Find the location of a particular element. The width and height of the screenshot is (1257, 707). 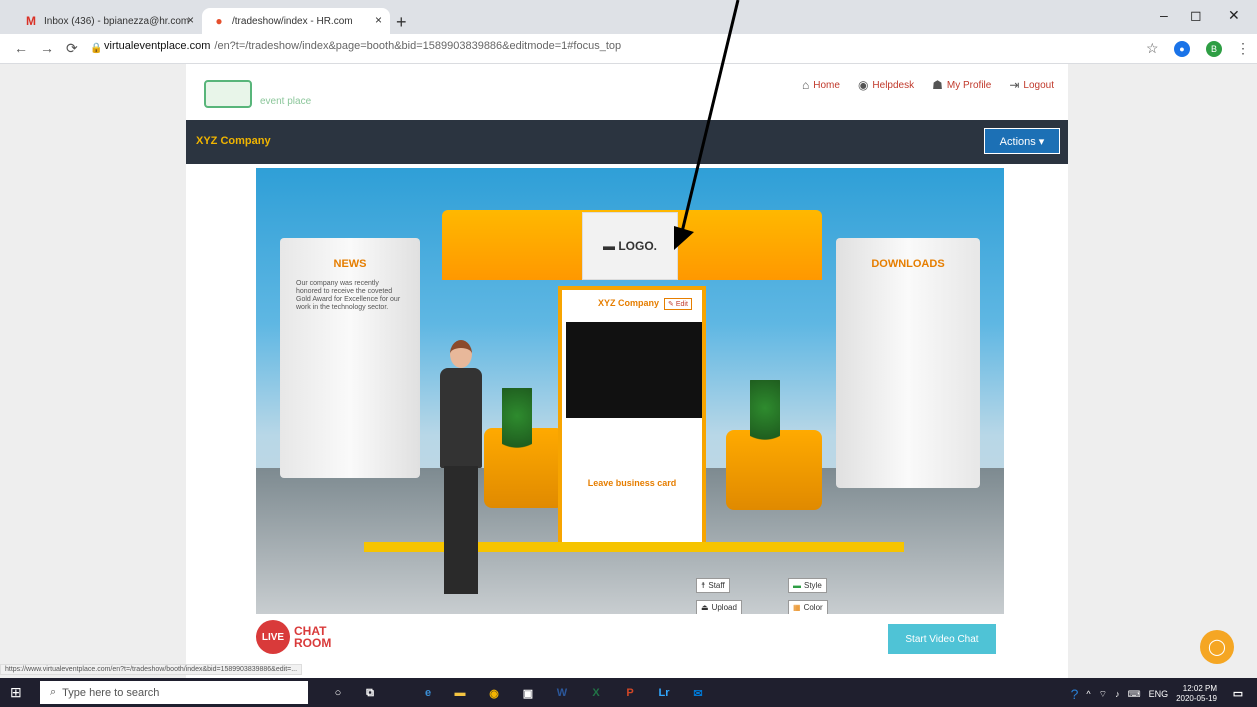

tab-inbox: M Inbox (436) - bpianezza@hr.com × is located at coordinates (108, 21).